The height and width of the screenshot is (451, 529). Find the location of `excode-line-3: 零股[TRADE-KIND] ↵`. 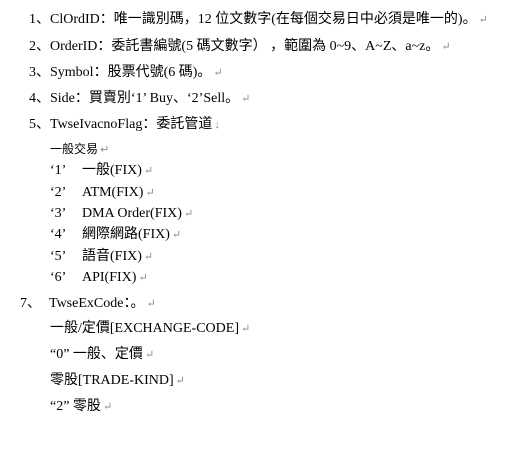

excode-line-3: 零股[TRADE-KIND] ↵ is located at coordinates (117, 381).